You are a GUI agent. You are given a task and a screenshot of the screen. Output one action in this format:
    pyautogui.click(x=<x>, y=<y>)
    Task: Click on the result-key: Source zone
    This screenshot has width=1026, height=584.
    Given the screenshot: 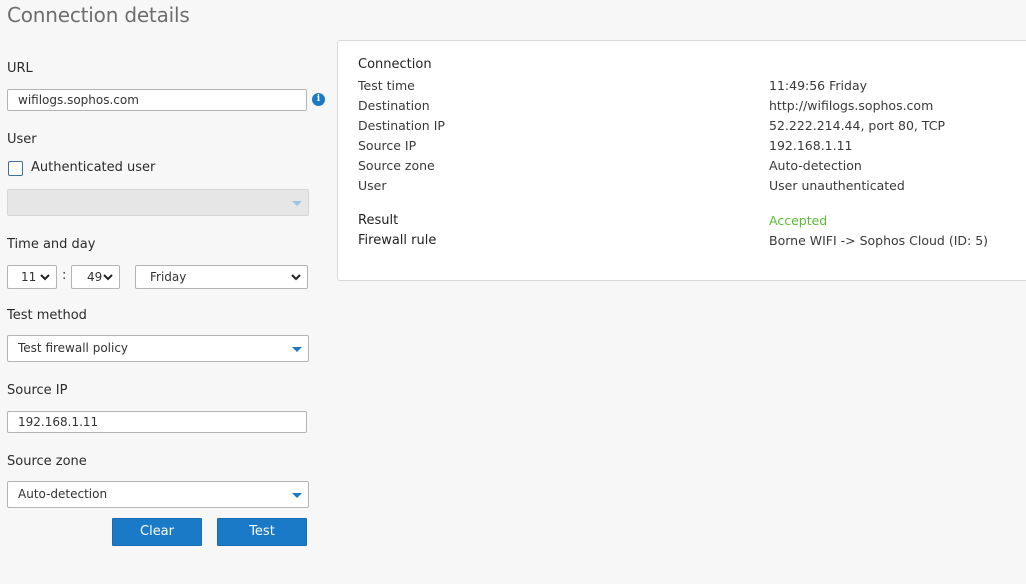 What is the action you would take?
    pyautogui.click(x=396, y=165)
    